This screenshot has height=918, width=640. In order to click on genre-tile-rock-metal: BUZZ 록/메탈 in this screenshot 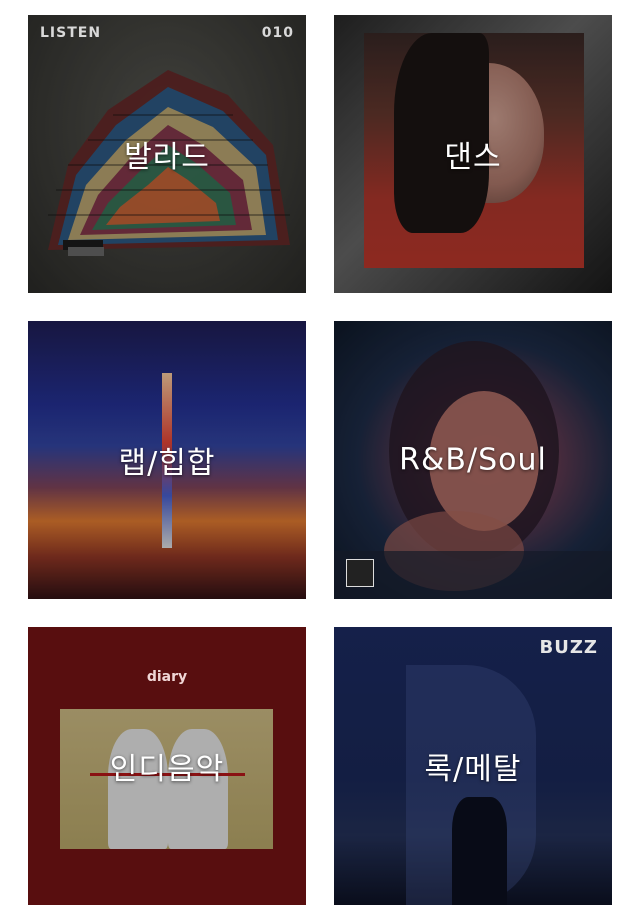, I will do `click(473, 766)`.